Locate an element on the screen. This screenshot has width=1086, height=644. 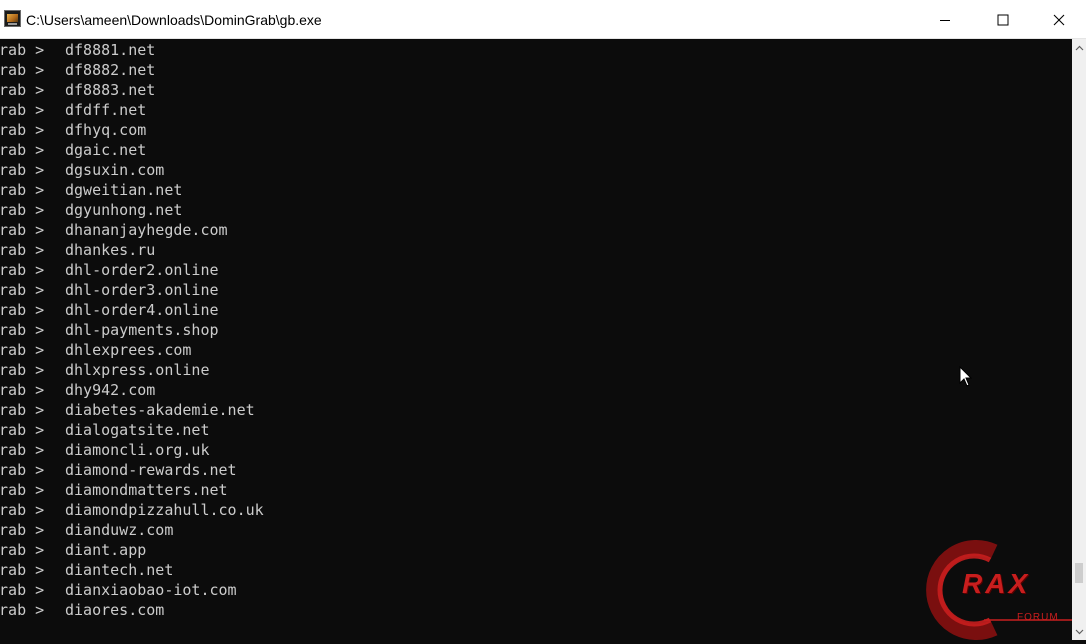
close-button is located at coordinates (1059, 19).